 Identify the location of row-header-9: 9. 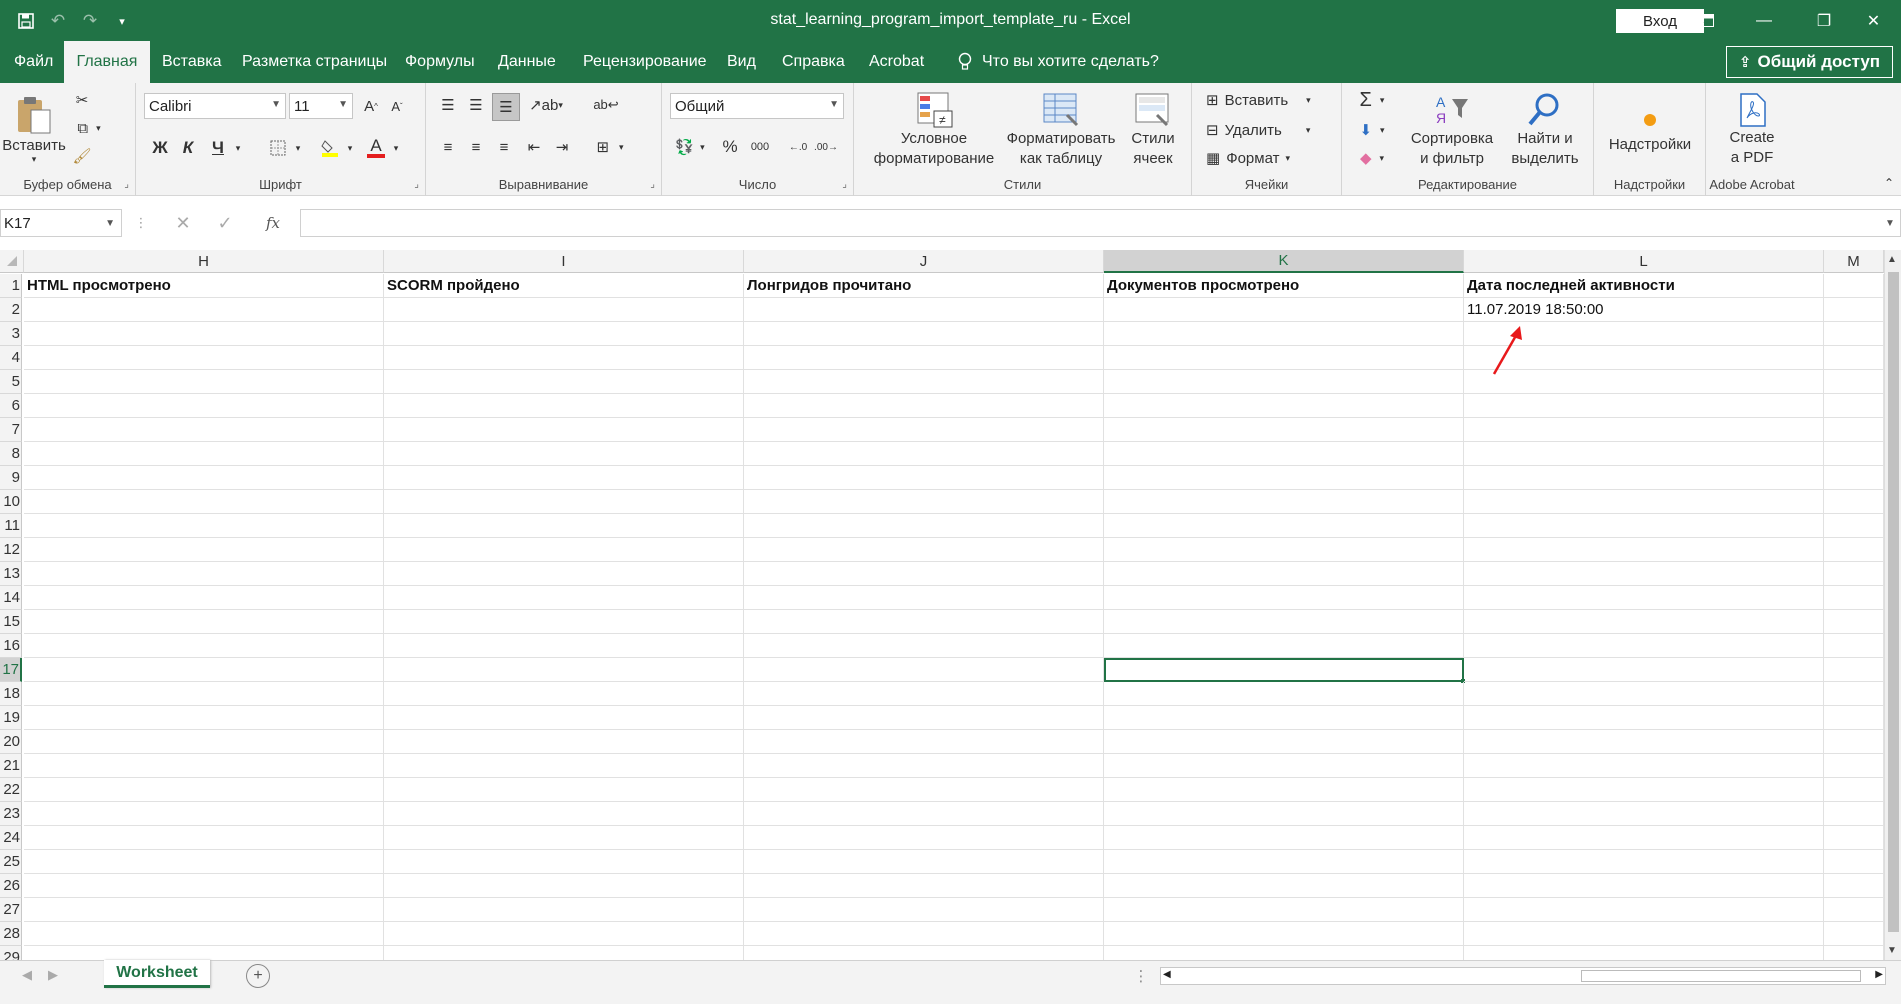
(11, 478).